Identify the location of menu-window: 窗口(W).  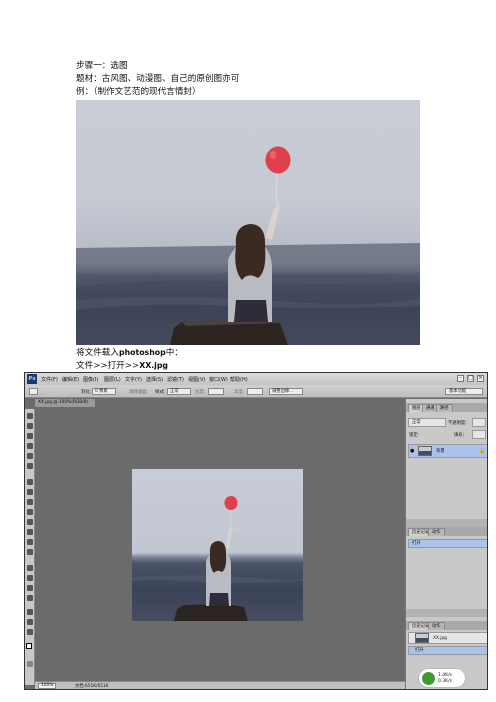
(218, 379).